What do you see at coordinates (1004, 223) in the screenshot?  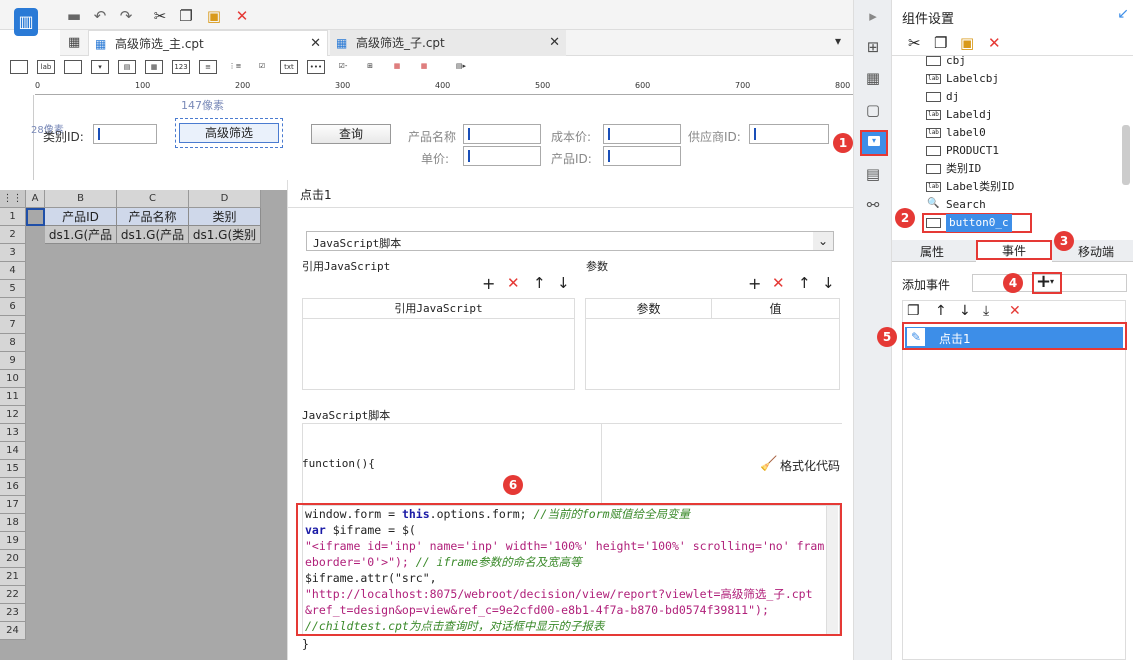 I see `tree-item: button0_c` at bounding box center [1004, 223].